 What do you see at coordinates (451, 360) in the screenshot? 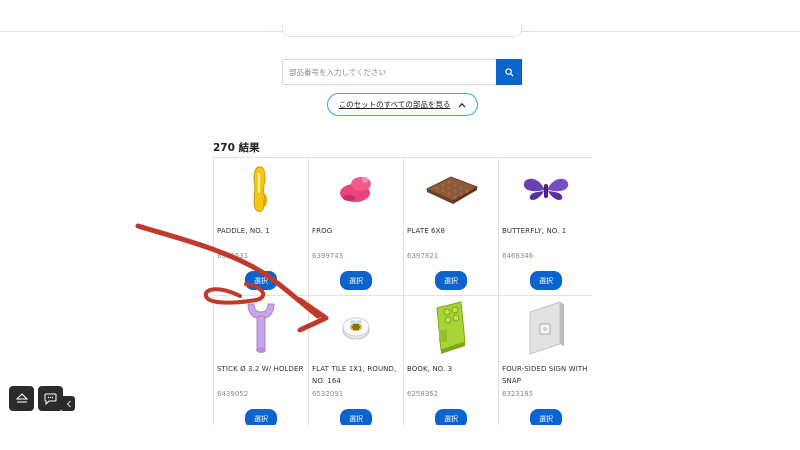
I see `part-card: BOOK, NO. 3 6258352 選択` at bounding box center [451, 360].